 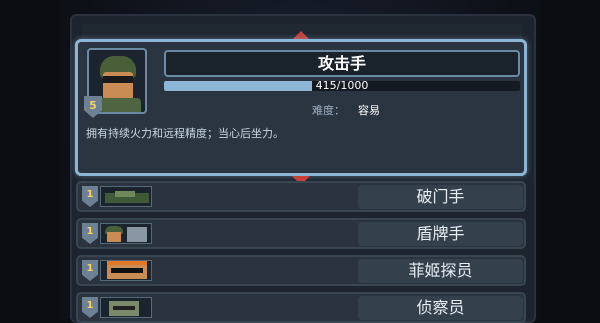 I want to click on class-description: 拥有持续火力和远程精度；当心后坐力。, so click(x=185, y=133).